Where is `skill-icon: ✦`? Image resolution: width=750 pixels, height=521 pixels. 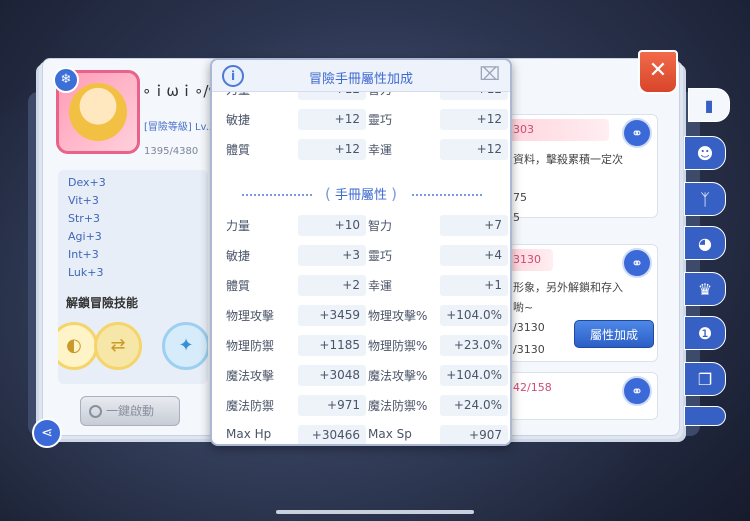
skill-icon: ✦ is located at coordinates (185, 346).